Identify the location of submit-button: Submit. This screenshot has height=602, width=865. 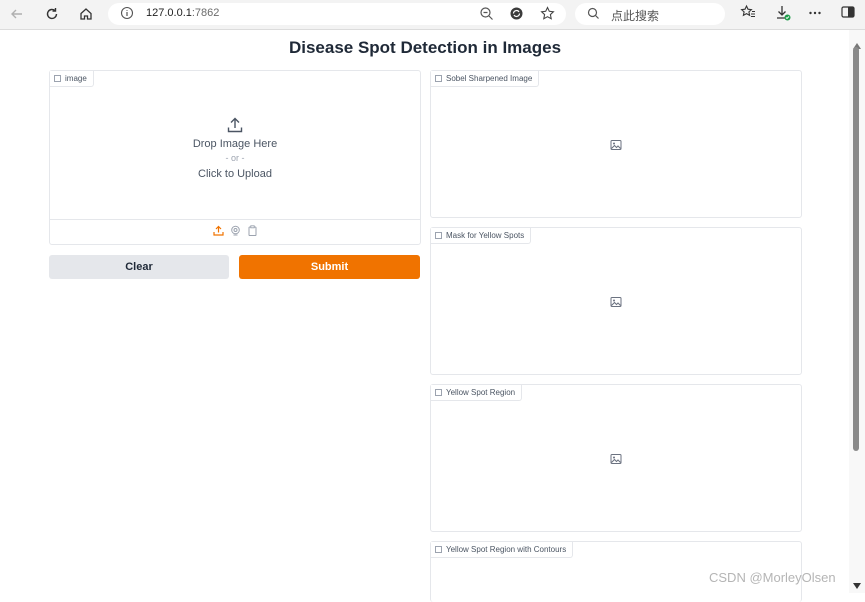
(329, 267).